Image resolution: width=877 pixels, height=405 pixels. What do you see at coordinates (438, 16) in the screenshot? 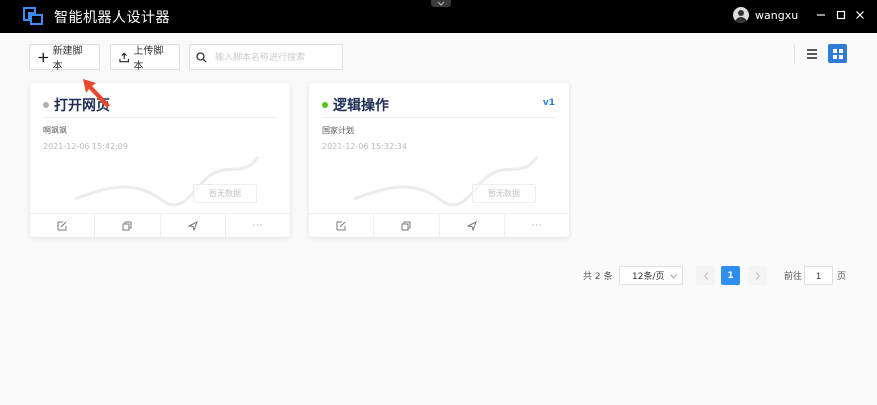
I see `title-bar: 智能机器人设计器 wangxu` at bounding box center [438, 16].